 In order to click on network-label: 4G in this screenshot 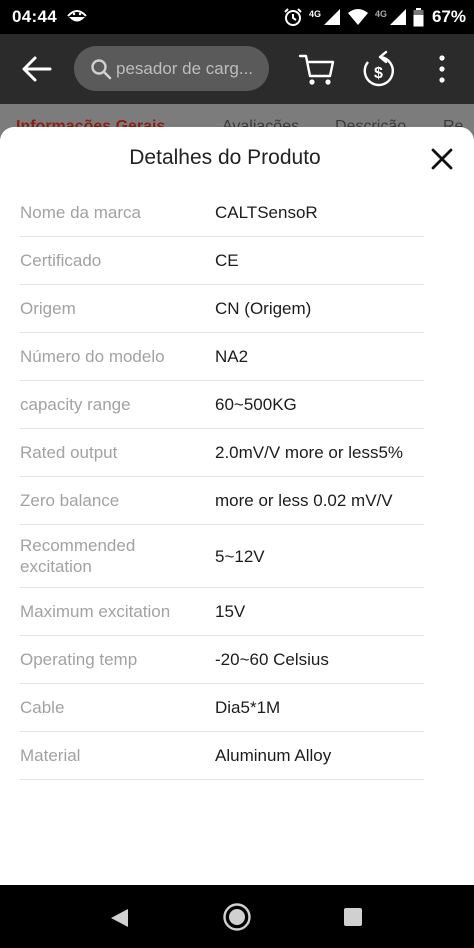, I will do `click(314, 14)`.